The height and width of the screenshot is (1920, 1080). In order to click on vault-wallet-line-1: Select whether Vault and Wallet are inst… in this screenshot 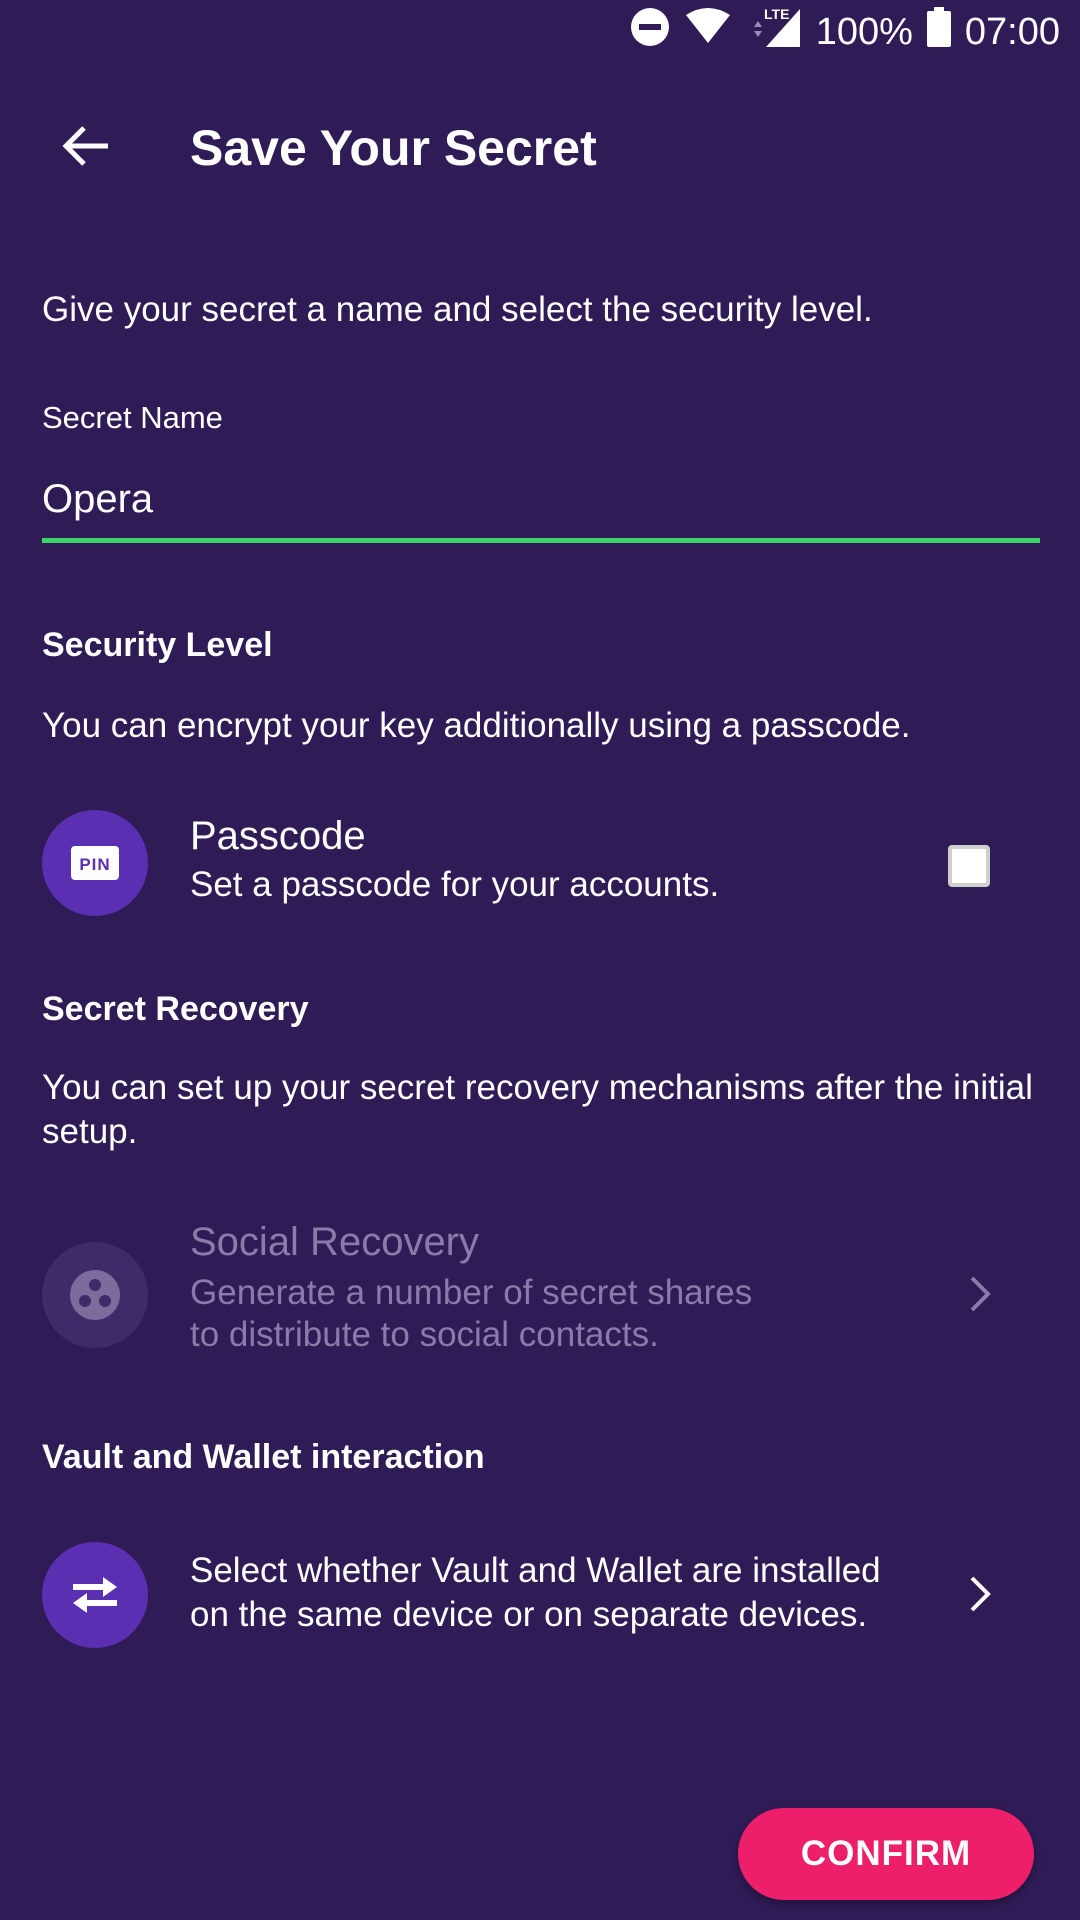, I will do `click(535, 1570)`.